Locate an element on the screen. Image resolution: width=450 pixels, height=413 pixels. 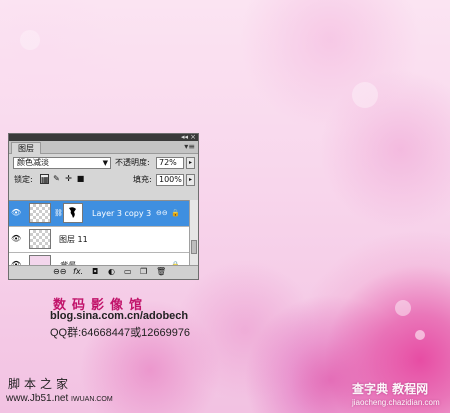
opacity-label: 不透明度: is located at coordinates (132, 162).